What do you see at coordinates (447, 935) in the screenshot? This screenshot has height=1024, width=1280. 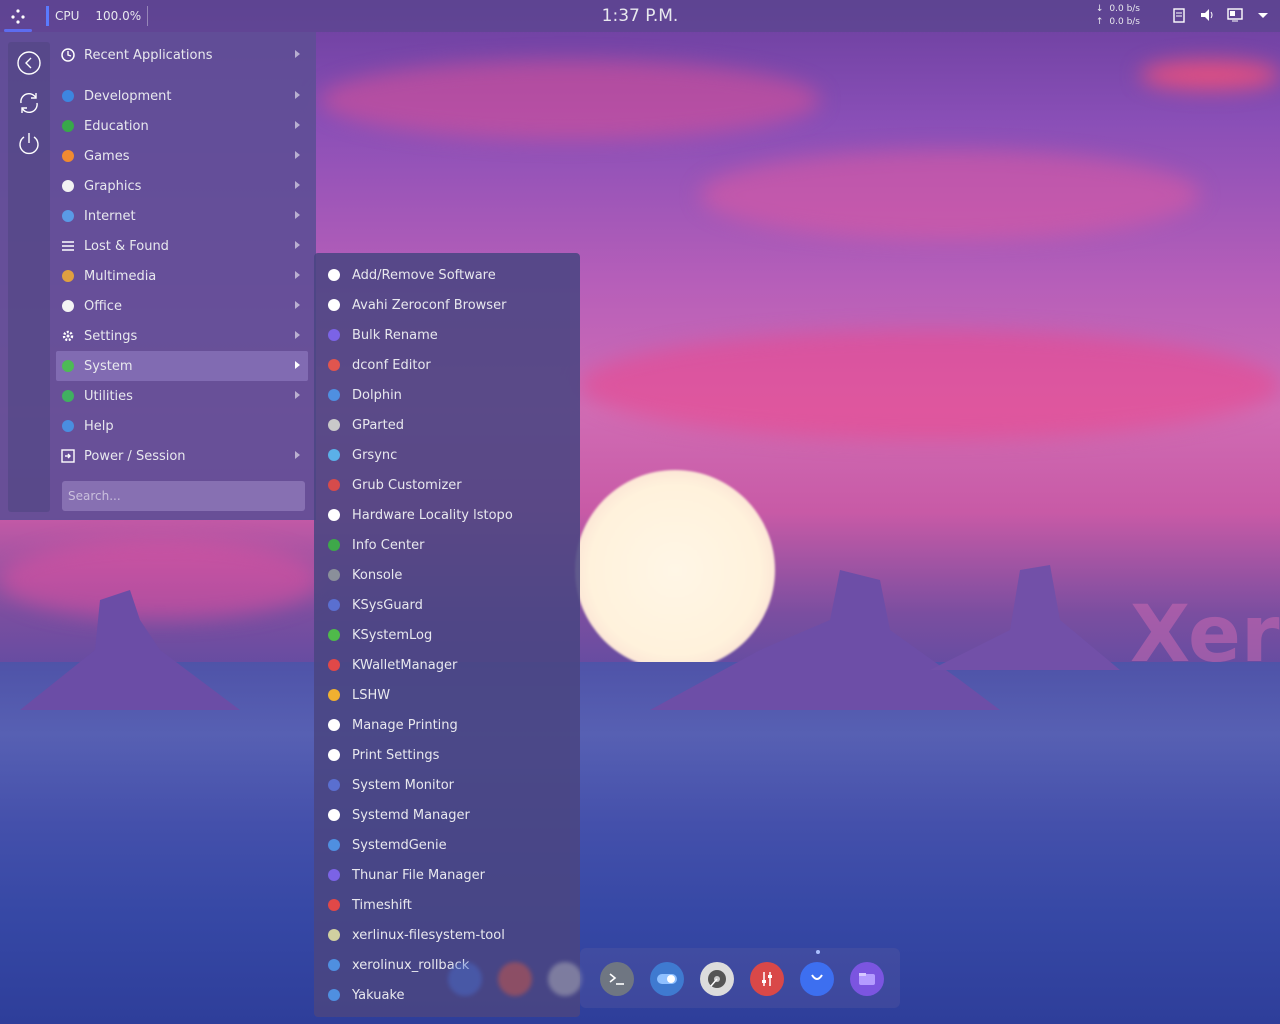 I see `submenu-item-xerlinux-filesystem-tool: xerlinux-filesystem-tool` at bounding box center [447, 935].